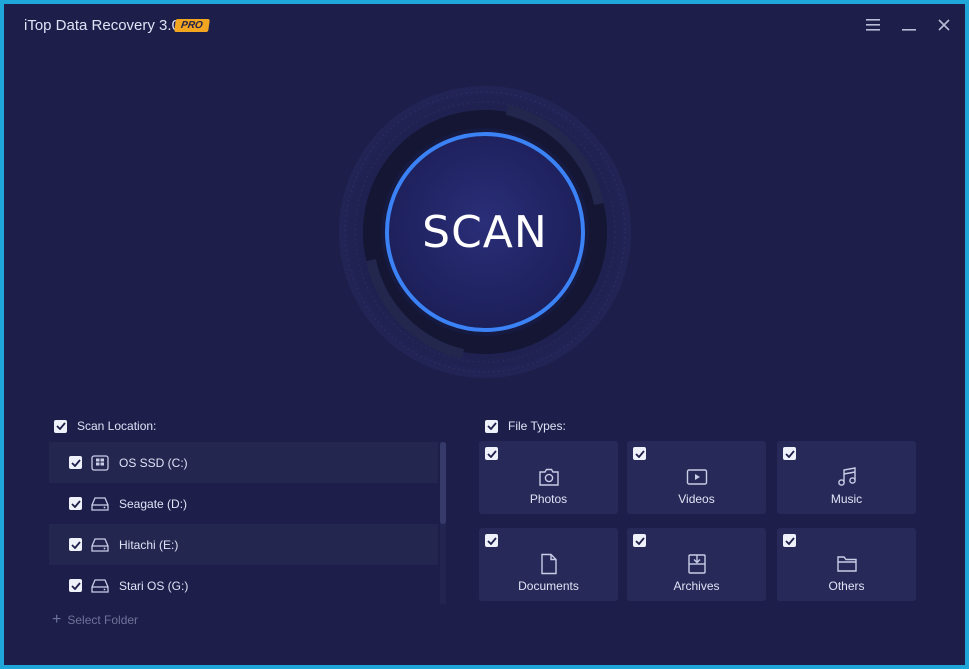 This screenshot has height=669, width=969. I want to click on archive-icon, so click(697, 564).